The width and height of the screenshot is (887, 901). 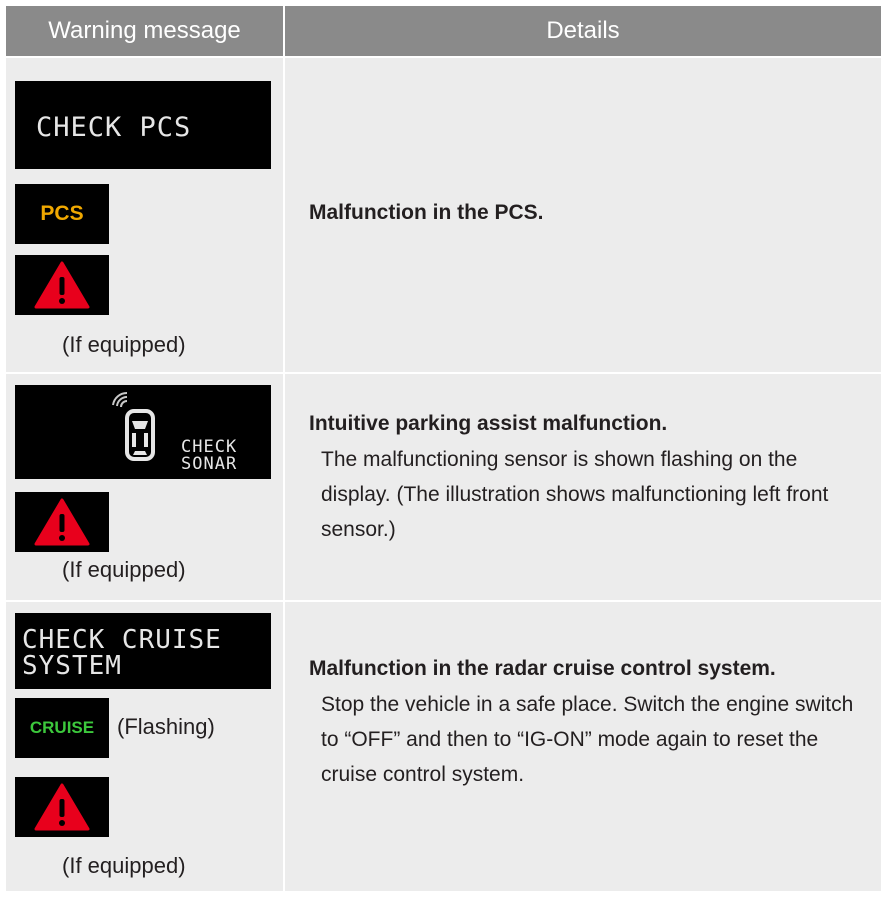 I want to click on flashing-note: (Flashing), so click(x=166, y=726).